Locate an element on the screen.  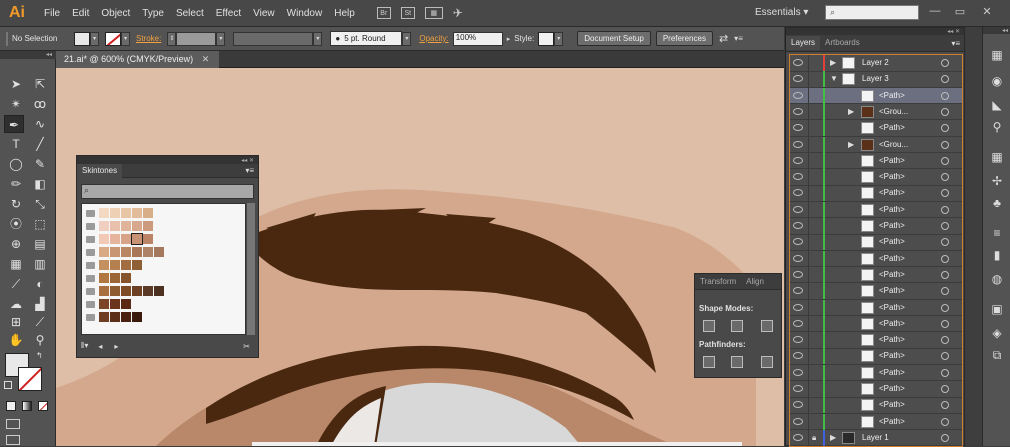
artboard-tool-icon: ⊞ is located at coordinates (16, 322).